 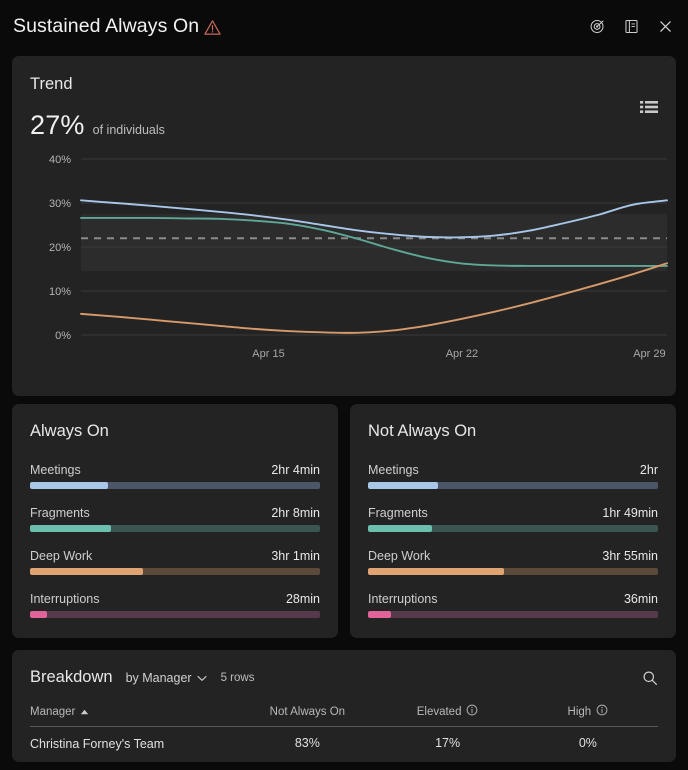 I want to click on metric-value: 3hr 1min, so click(x=295, y=556).